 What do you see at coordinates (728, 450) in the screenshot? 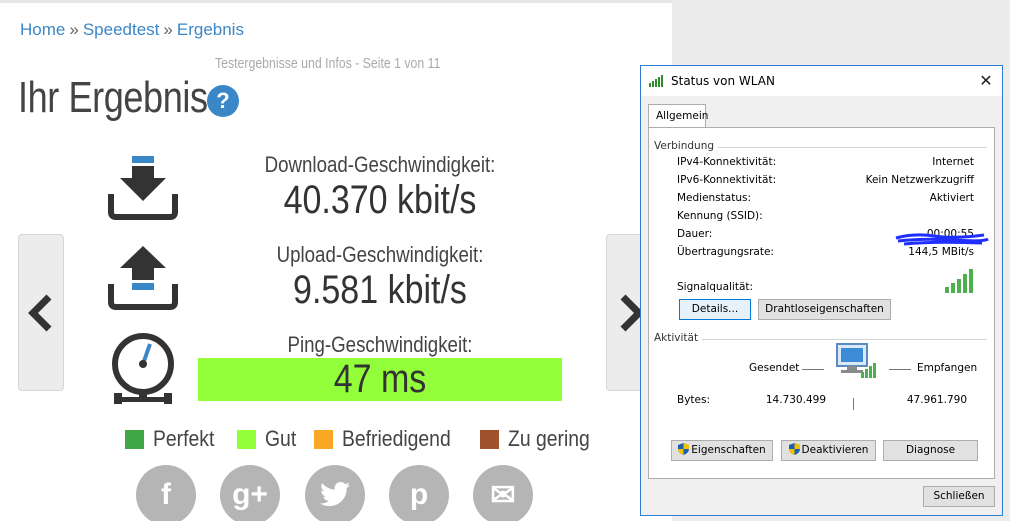
I see `properties-button-label: Eigenschaften` at bounding box center [728, 450].